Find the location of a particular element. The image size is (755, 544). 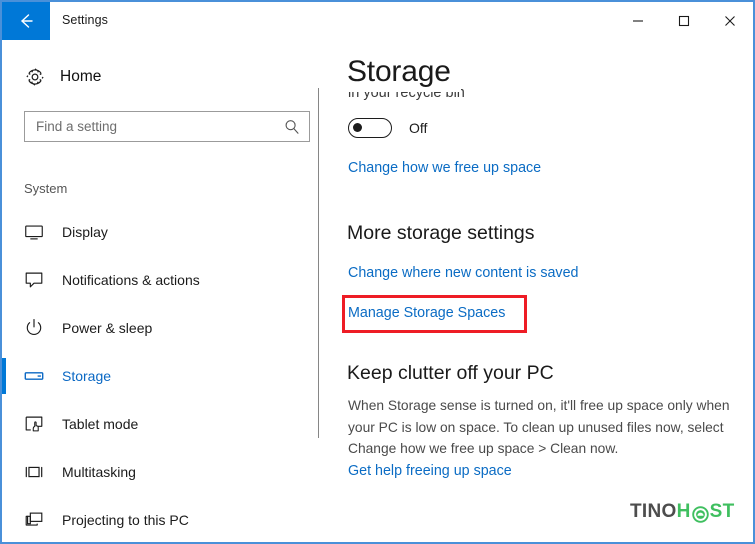

gear-icon is located at coordinates (35, 77).